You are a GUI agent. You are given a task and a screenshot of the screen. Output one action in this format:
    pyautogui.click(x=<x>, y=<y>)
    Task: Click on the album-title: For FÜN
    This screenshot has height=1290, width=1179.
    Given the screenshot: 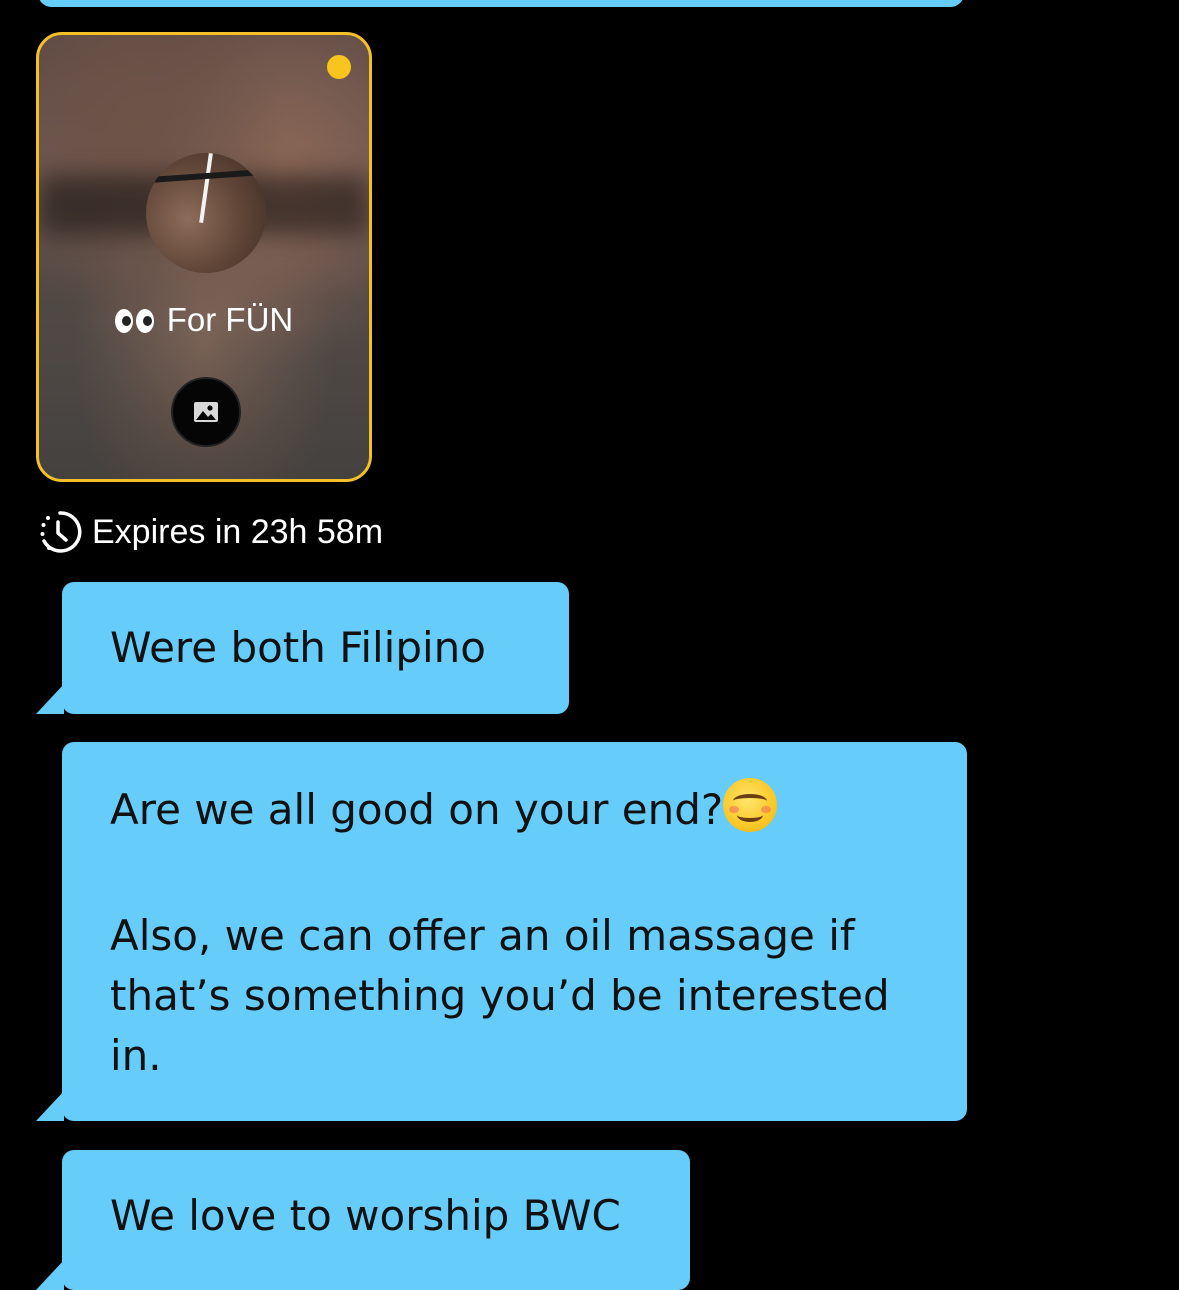 What is the action you would take?
    pyautogui.click(x=204, y=321)
    